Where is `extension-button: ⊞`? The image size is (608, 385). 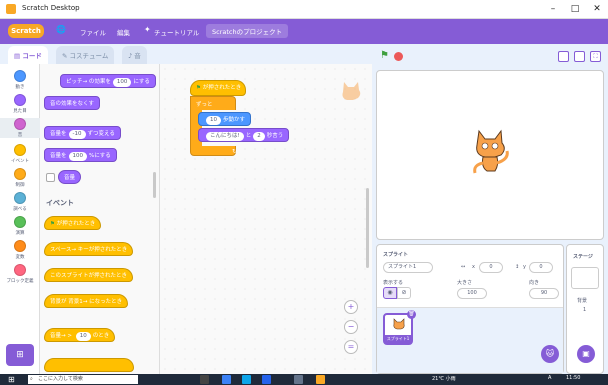 extension-button: ⊞ is located at coordinates (20, 355).